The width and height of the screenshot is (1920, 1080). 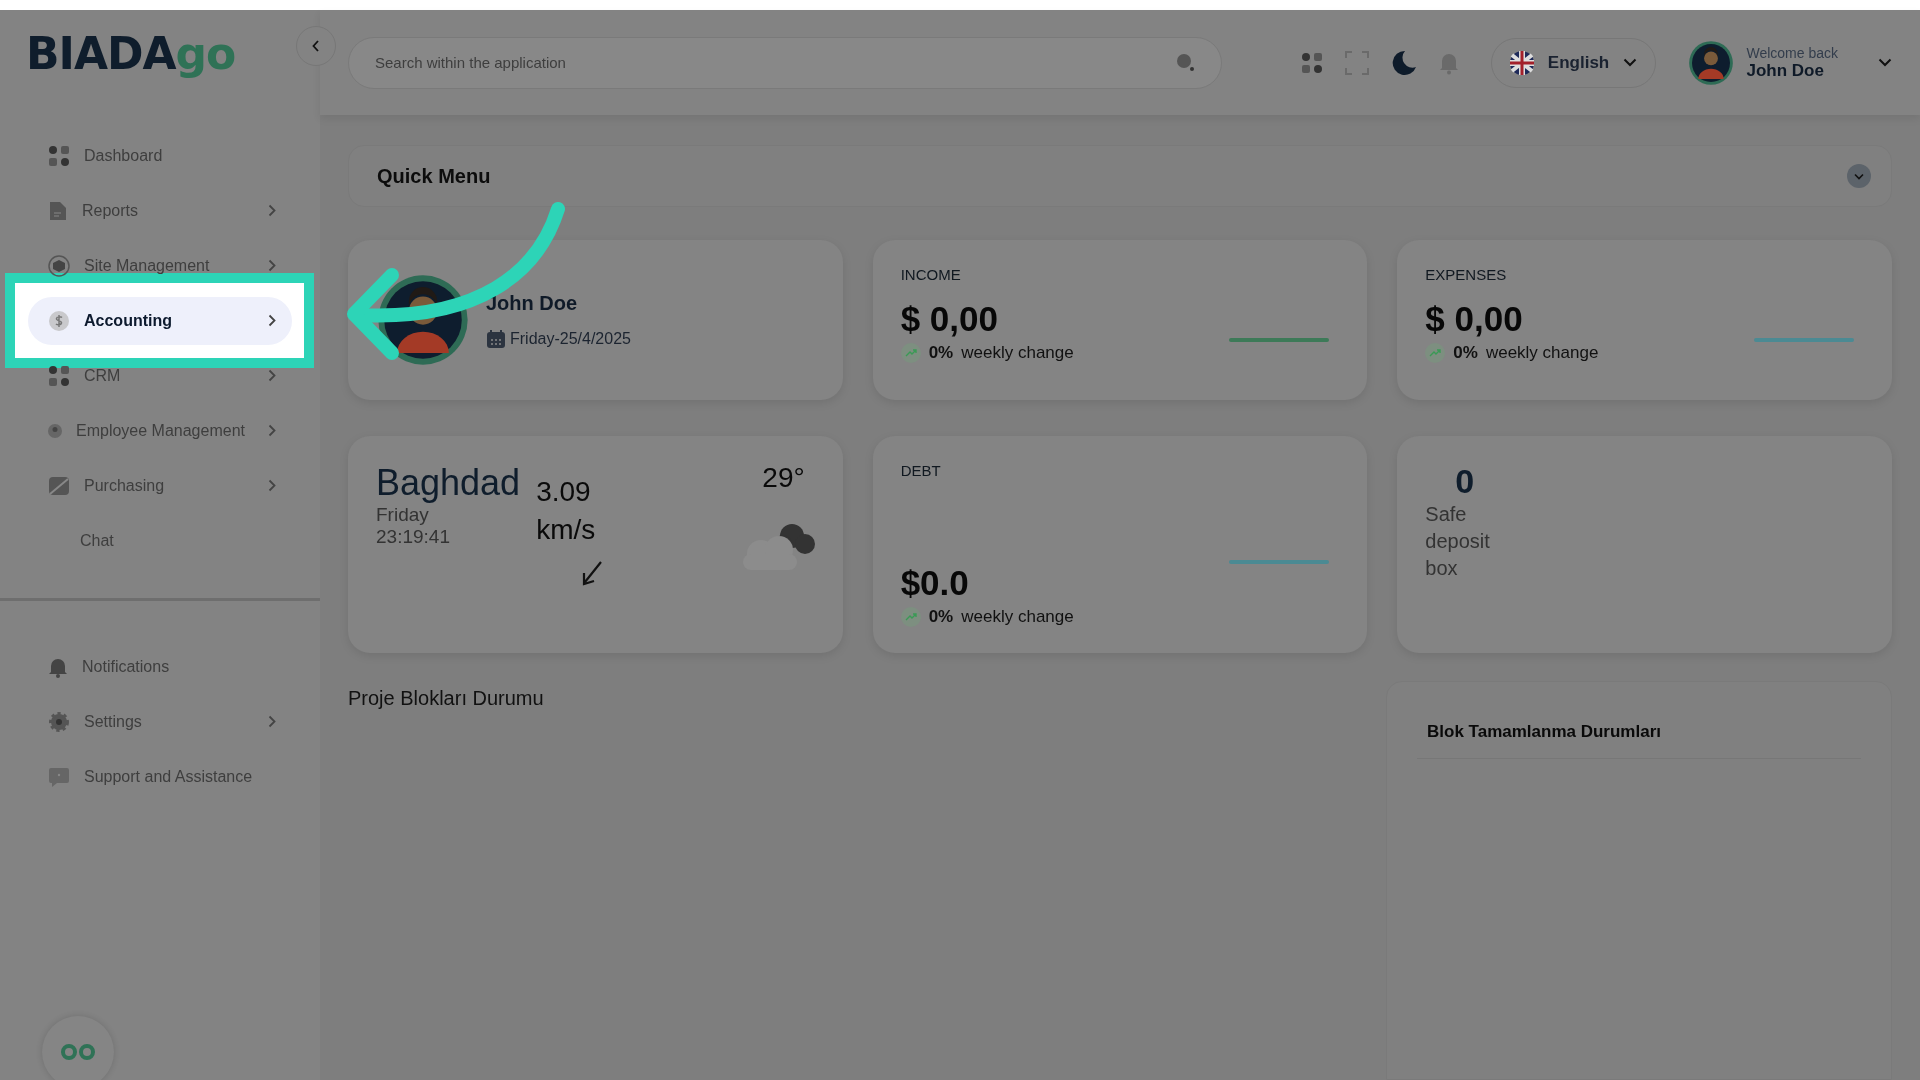 What do you see at coordinates (570, 338) in the screenshot?
I see `profile-date: Friday-25/4/2025` at bounding box center [570, 338].